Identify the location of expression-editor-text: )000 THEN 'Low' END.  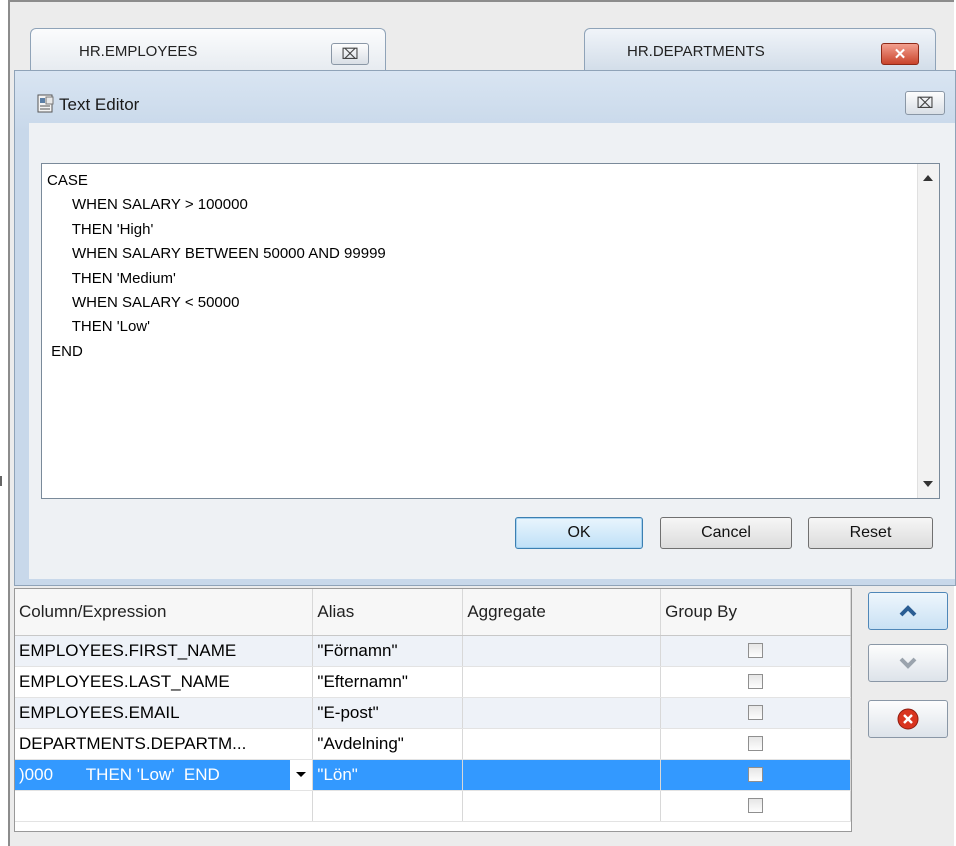
(119, 774).